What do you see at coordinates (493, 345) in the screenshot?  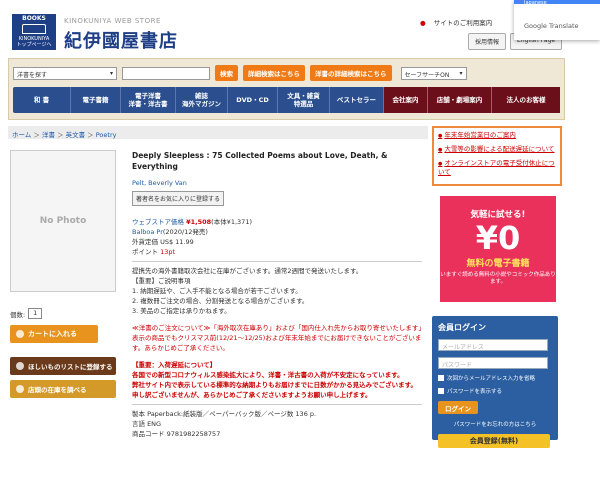 I see `email-field: メールアドレス` at bounding box center [493, 345].